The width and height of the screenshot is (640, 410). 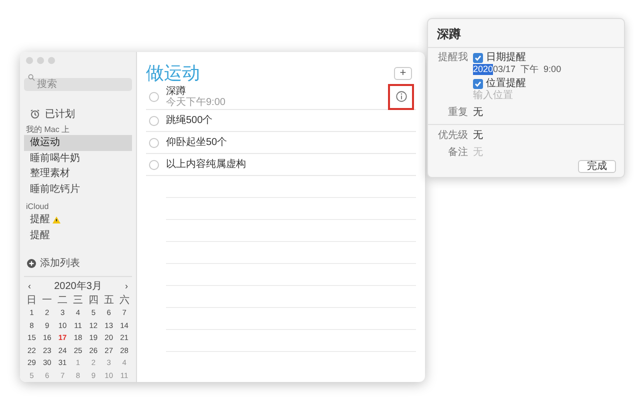 I want to click on field-label: 备注, so click(x=457, y=153).